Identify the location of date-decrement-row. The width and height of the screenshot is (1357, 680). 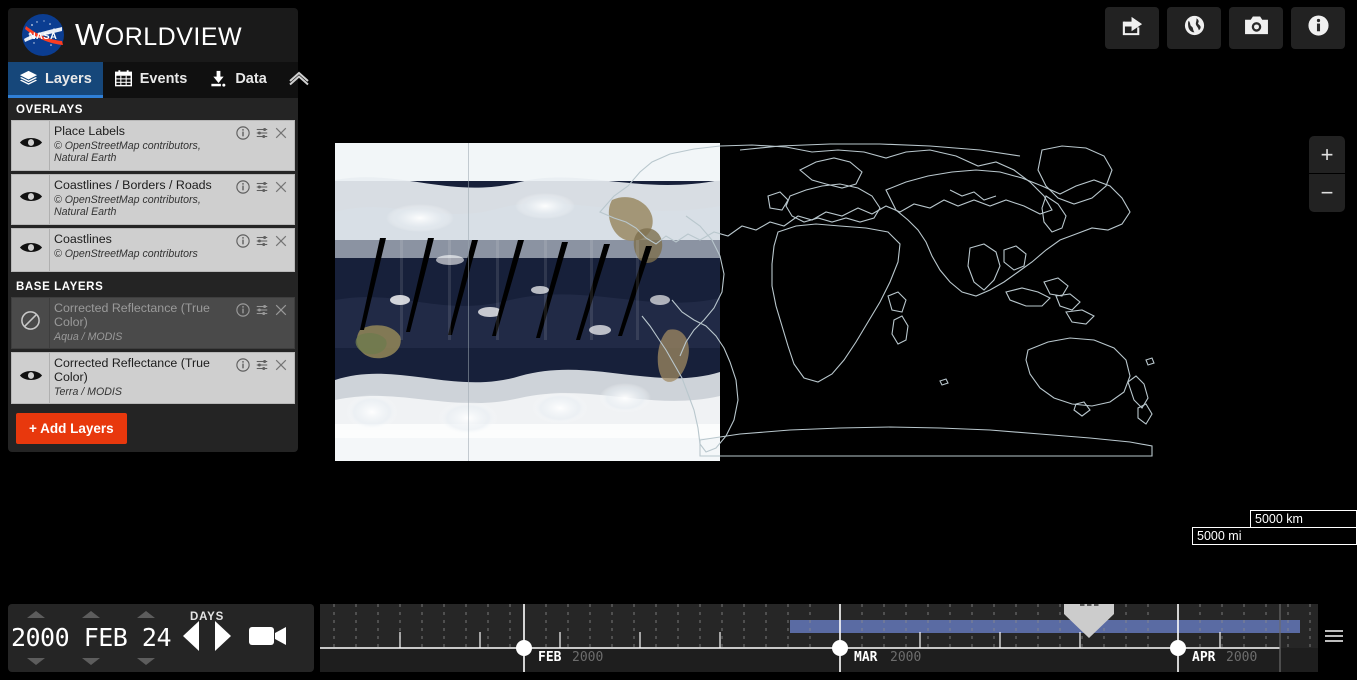
(91, 661).